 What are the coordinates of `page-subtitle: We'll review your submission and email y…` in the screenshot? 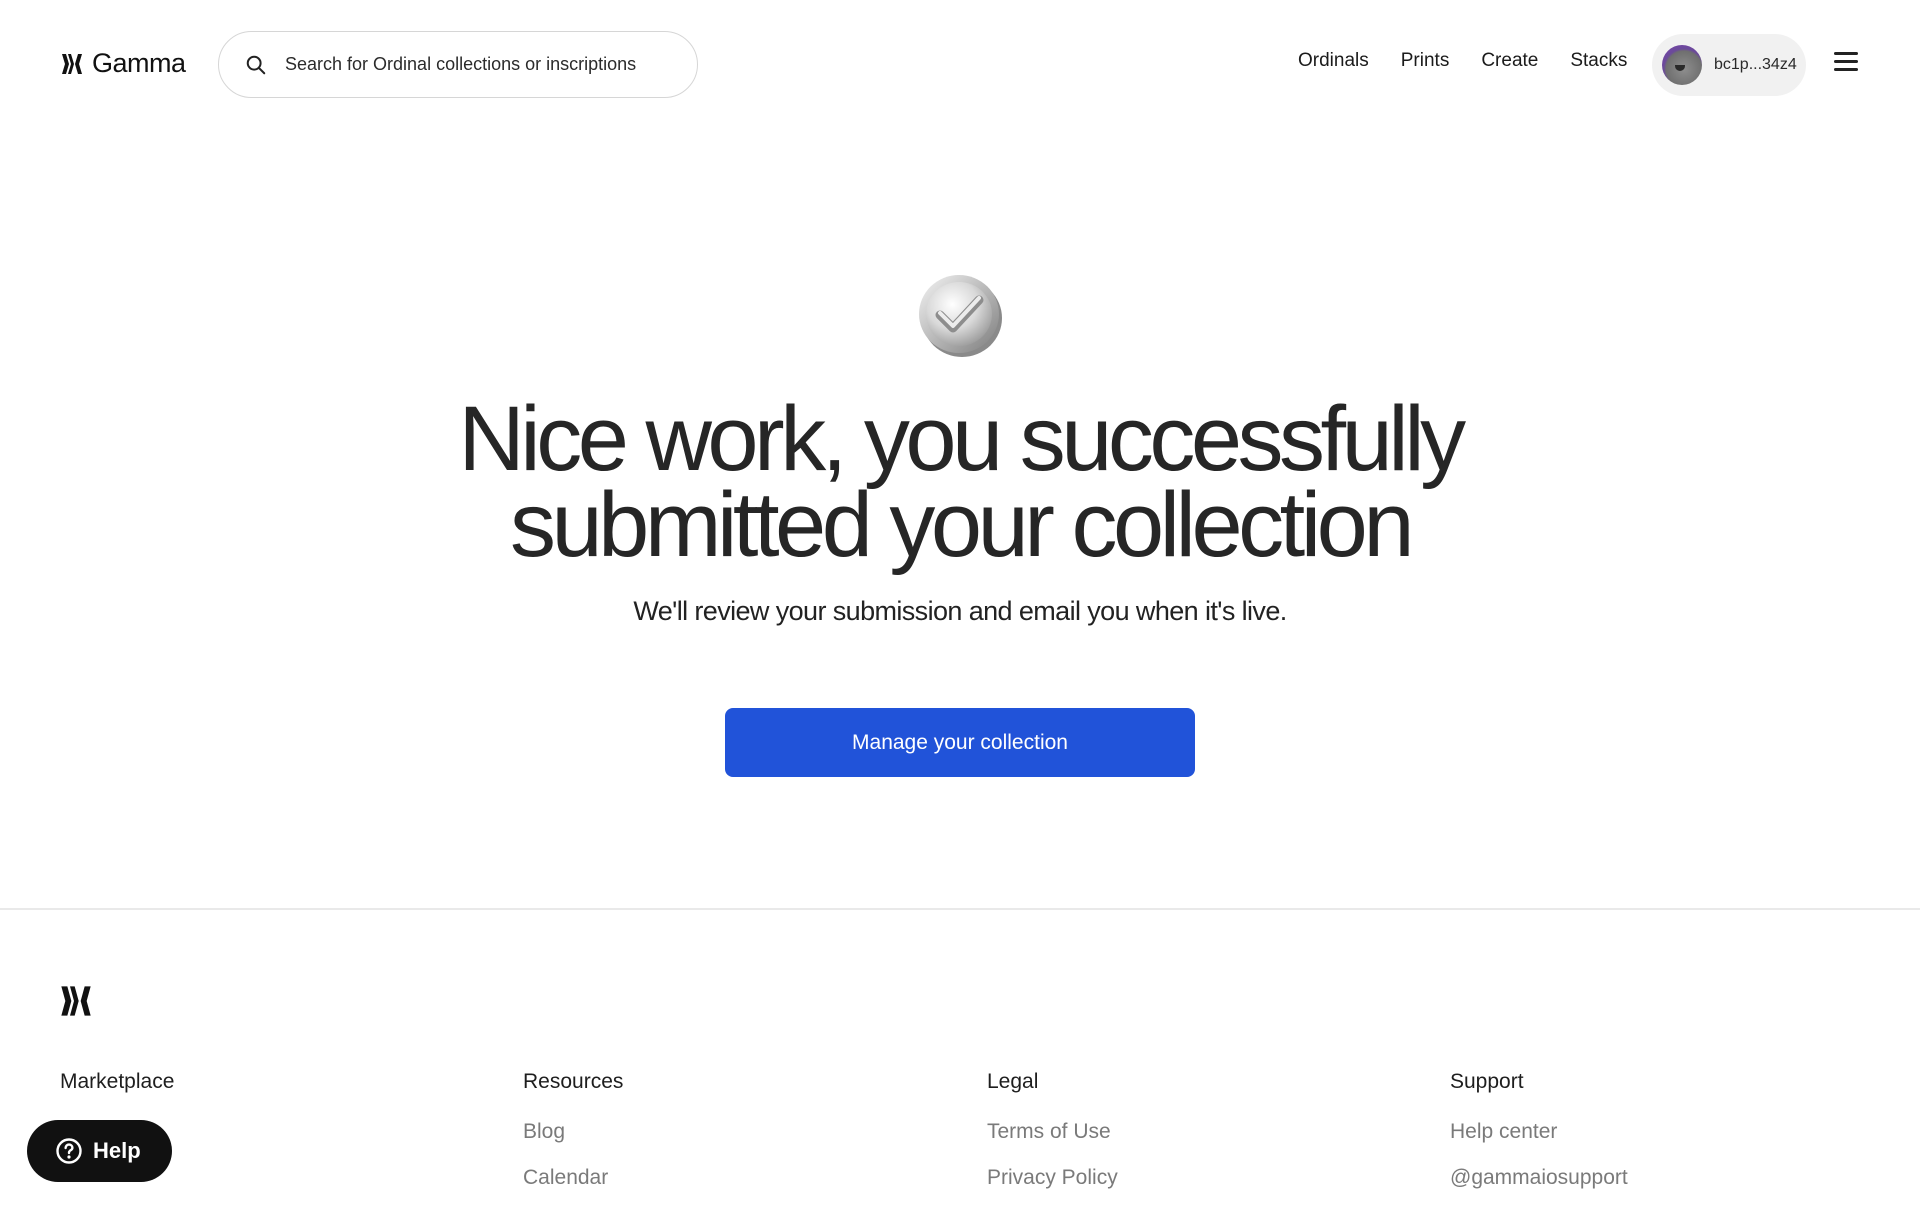 It's located at (960, 611).